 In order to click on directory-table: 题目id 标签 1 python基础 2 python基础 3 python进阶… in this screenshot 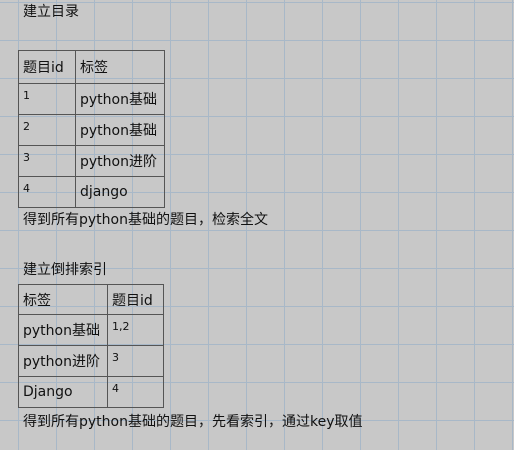, I will do `click(91, 129)`.